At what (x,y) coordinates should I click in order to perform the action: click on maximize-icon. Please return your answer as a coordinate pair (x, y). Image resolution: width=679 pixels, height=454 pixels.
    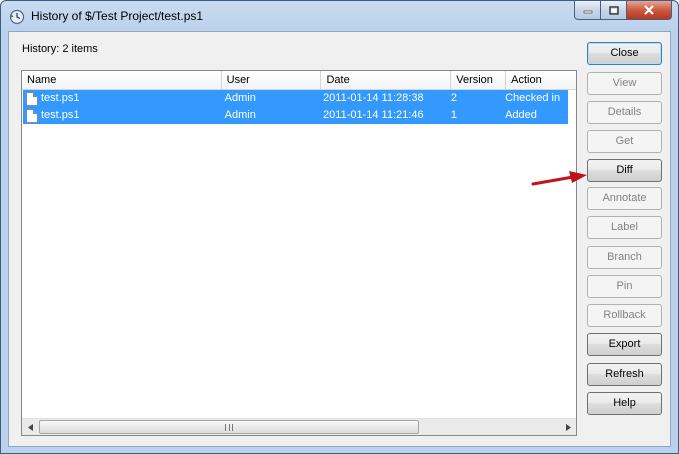
    Looking at the image, I should click on (613, 10).